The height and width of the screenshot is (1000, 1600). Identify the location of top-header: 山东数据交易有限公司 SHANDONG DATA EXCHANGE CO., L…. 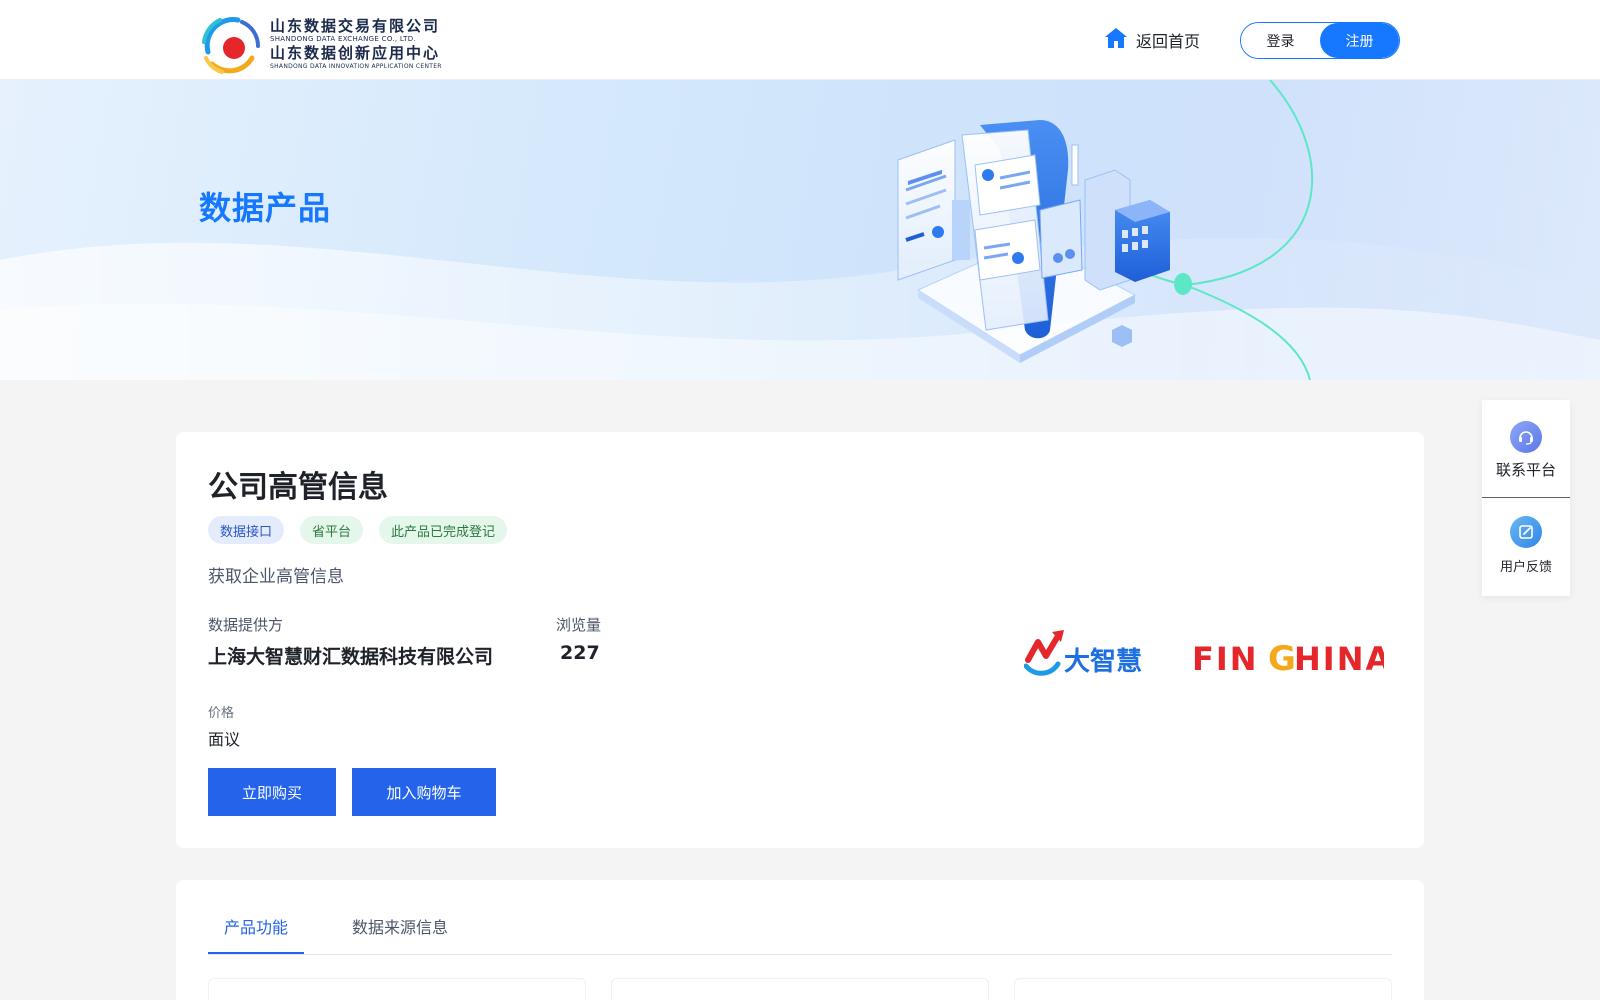
(800, 40).